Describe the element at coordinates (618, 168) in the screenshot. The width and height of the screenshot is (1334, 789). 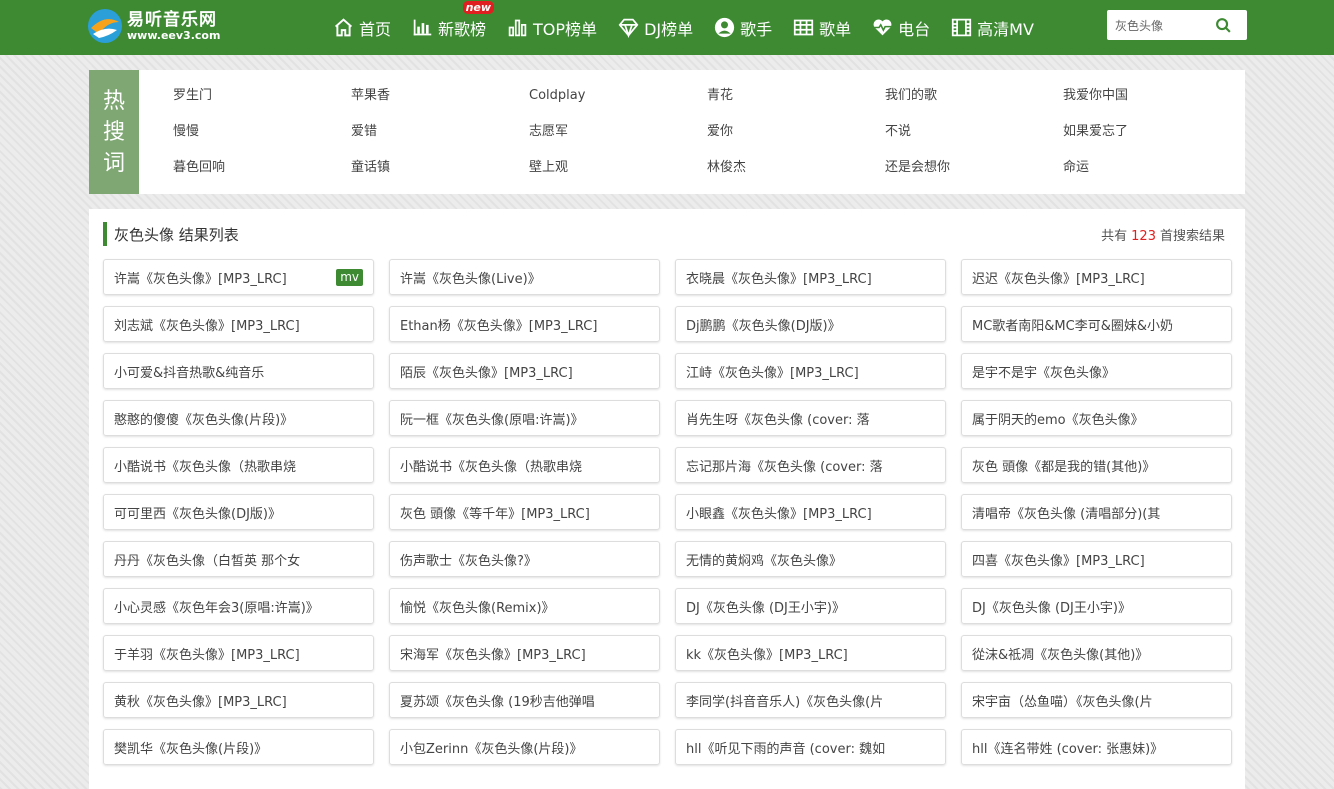
I see `hot-word: 壁上观` at that location.